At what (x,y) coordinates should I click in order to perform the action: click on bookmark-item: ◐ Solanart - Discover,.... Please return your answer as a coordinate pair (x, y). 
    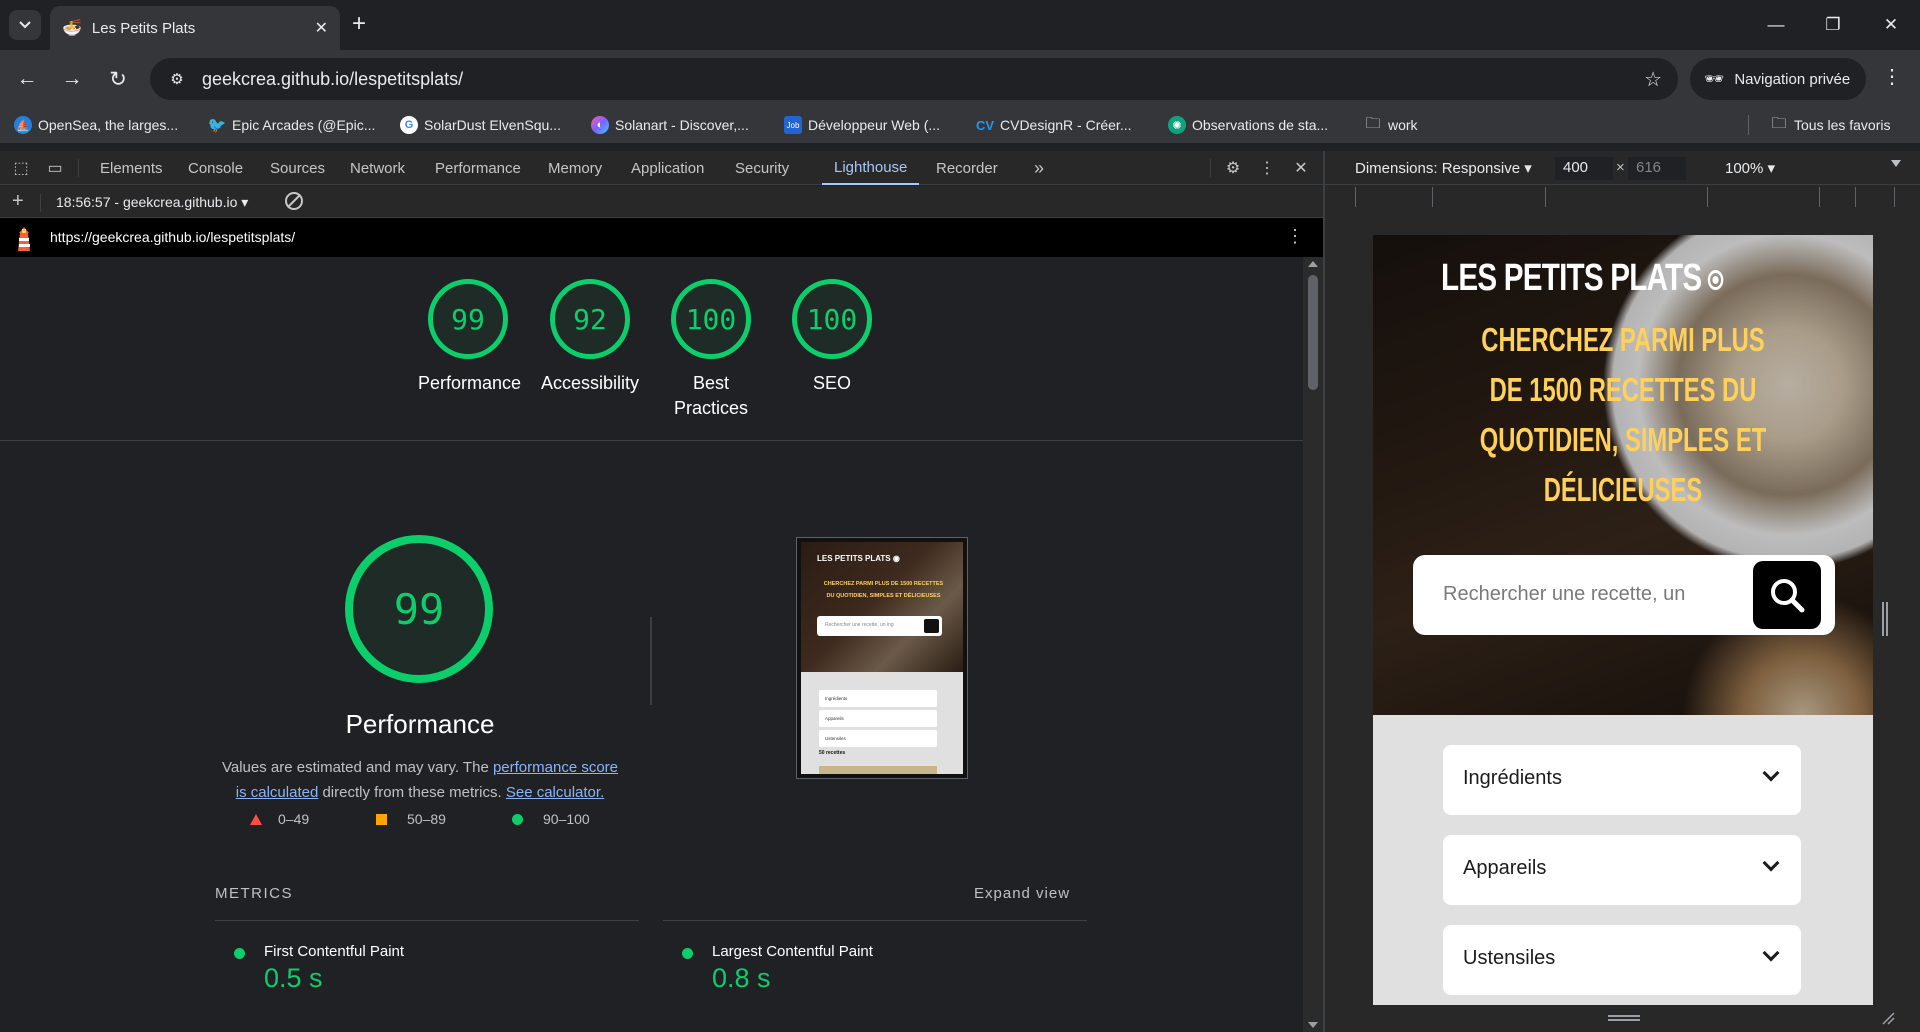
    Looking at the image, I should click on (670, 125).